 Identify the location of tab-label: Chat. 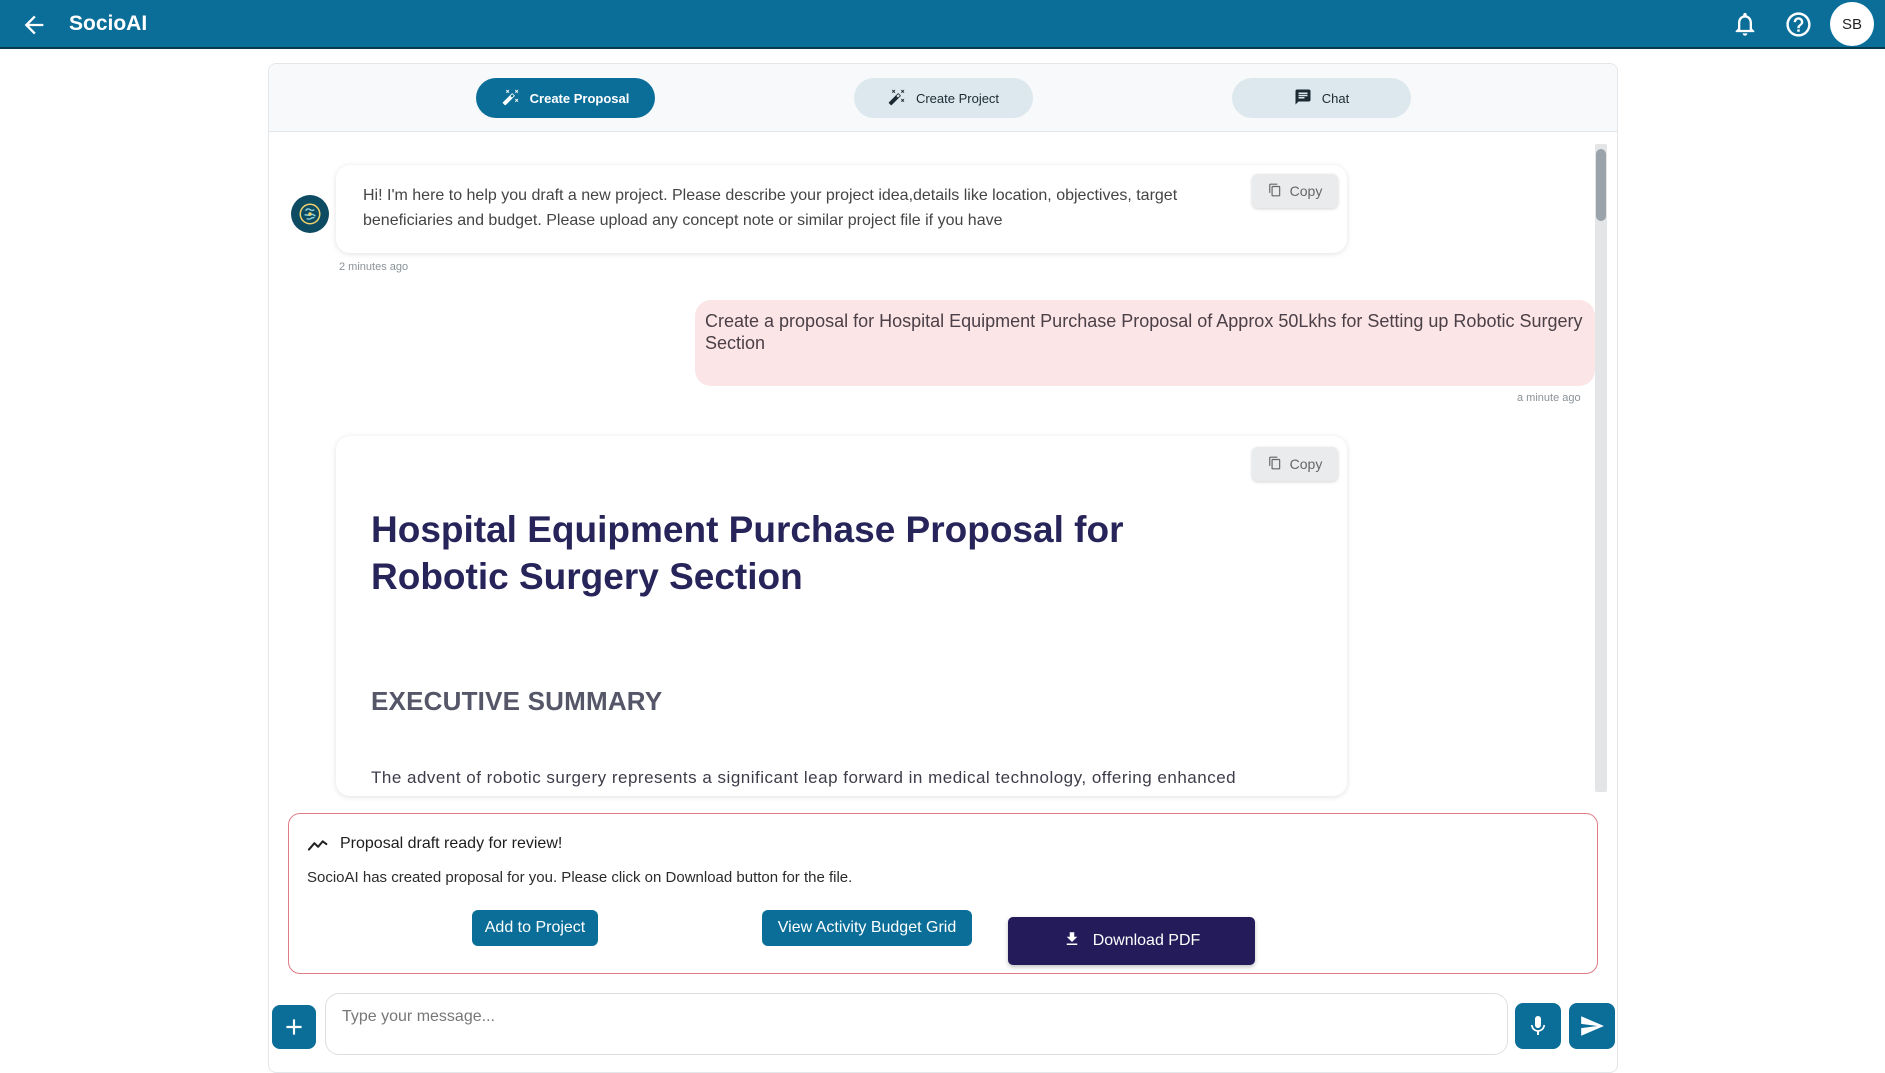
(1335, 98).